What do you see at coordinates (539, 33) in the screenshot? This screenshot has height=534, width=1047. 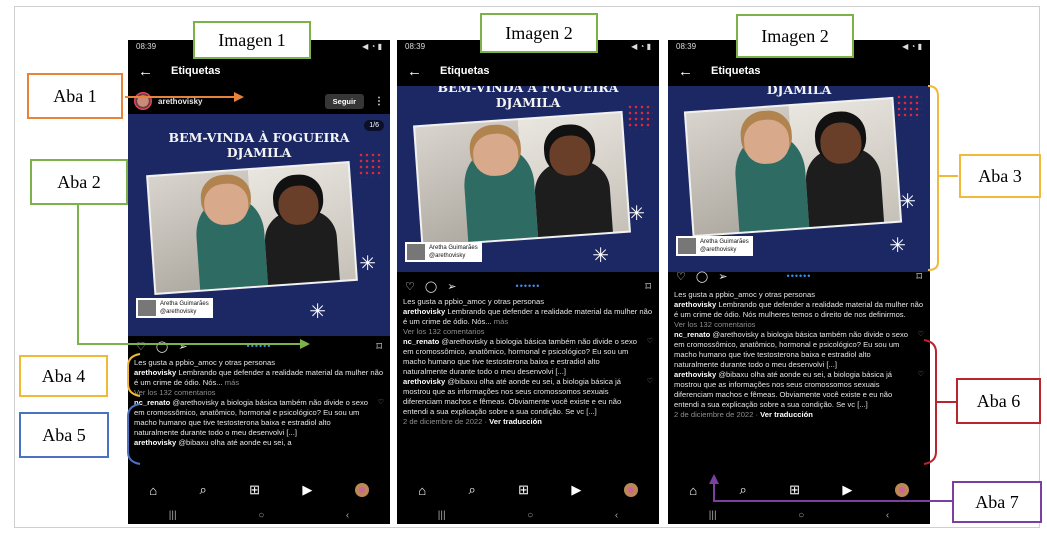 I see `label-imagen-2a: Imagen 2` at bounding box center [539, 33].